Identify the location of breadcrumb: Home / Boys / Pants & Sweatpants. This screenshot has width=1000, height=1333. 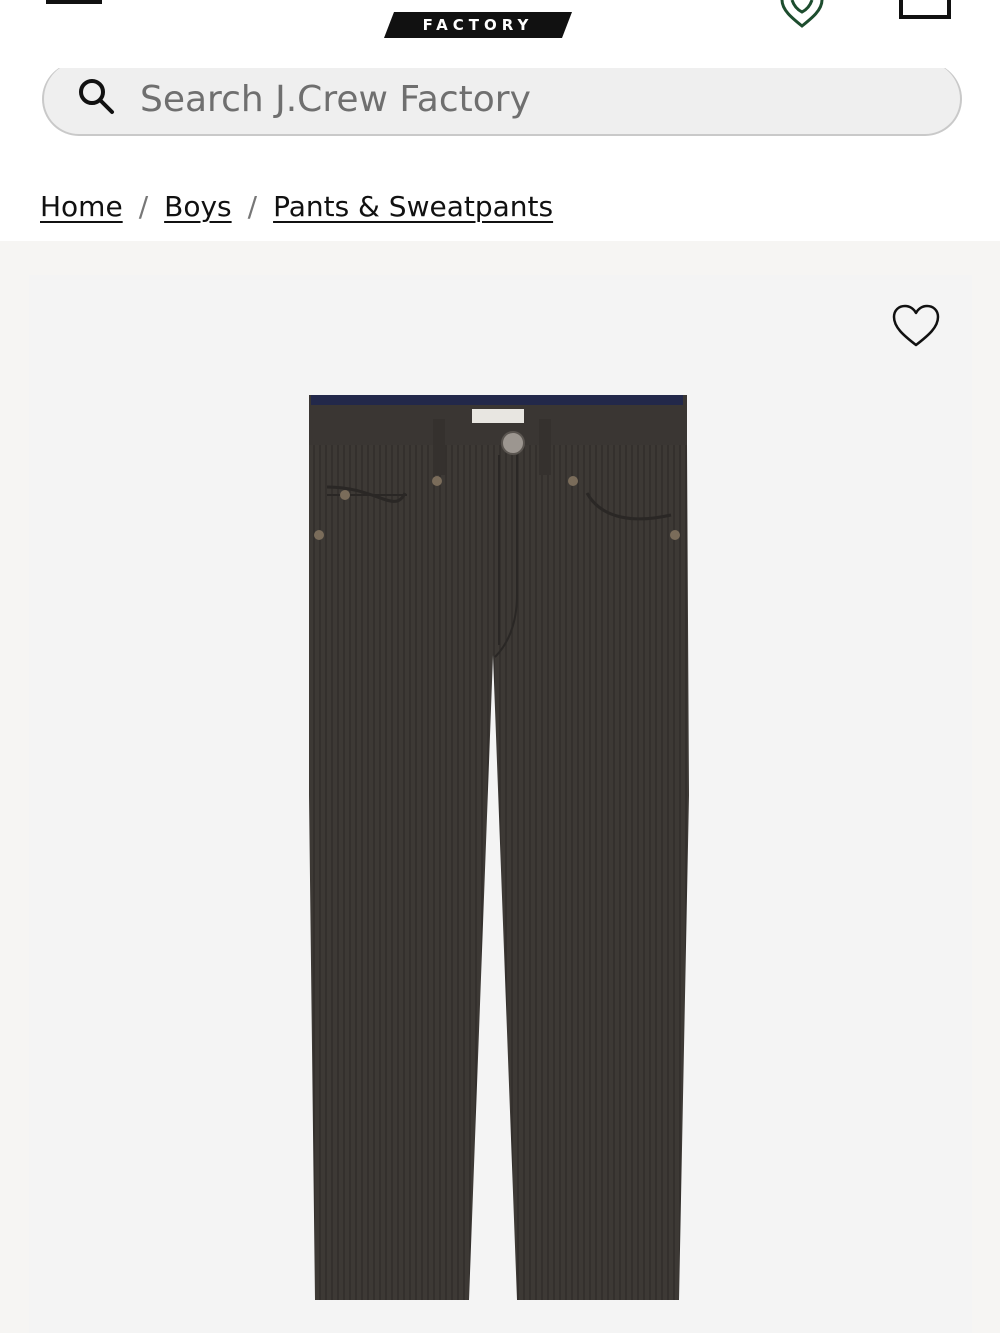
(296, 206).